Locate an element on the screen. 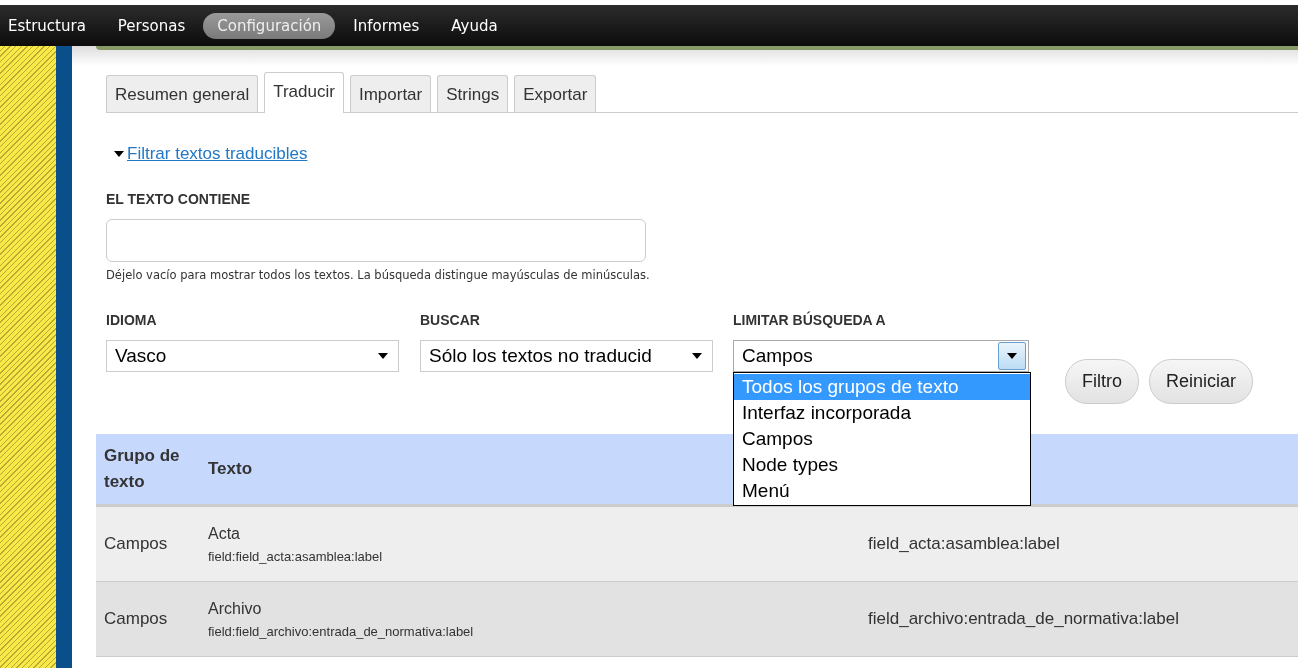  action-button: Filtro is located at coordinates (1102, 381).